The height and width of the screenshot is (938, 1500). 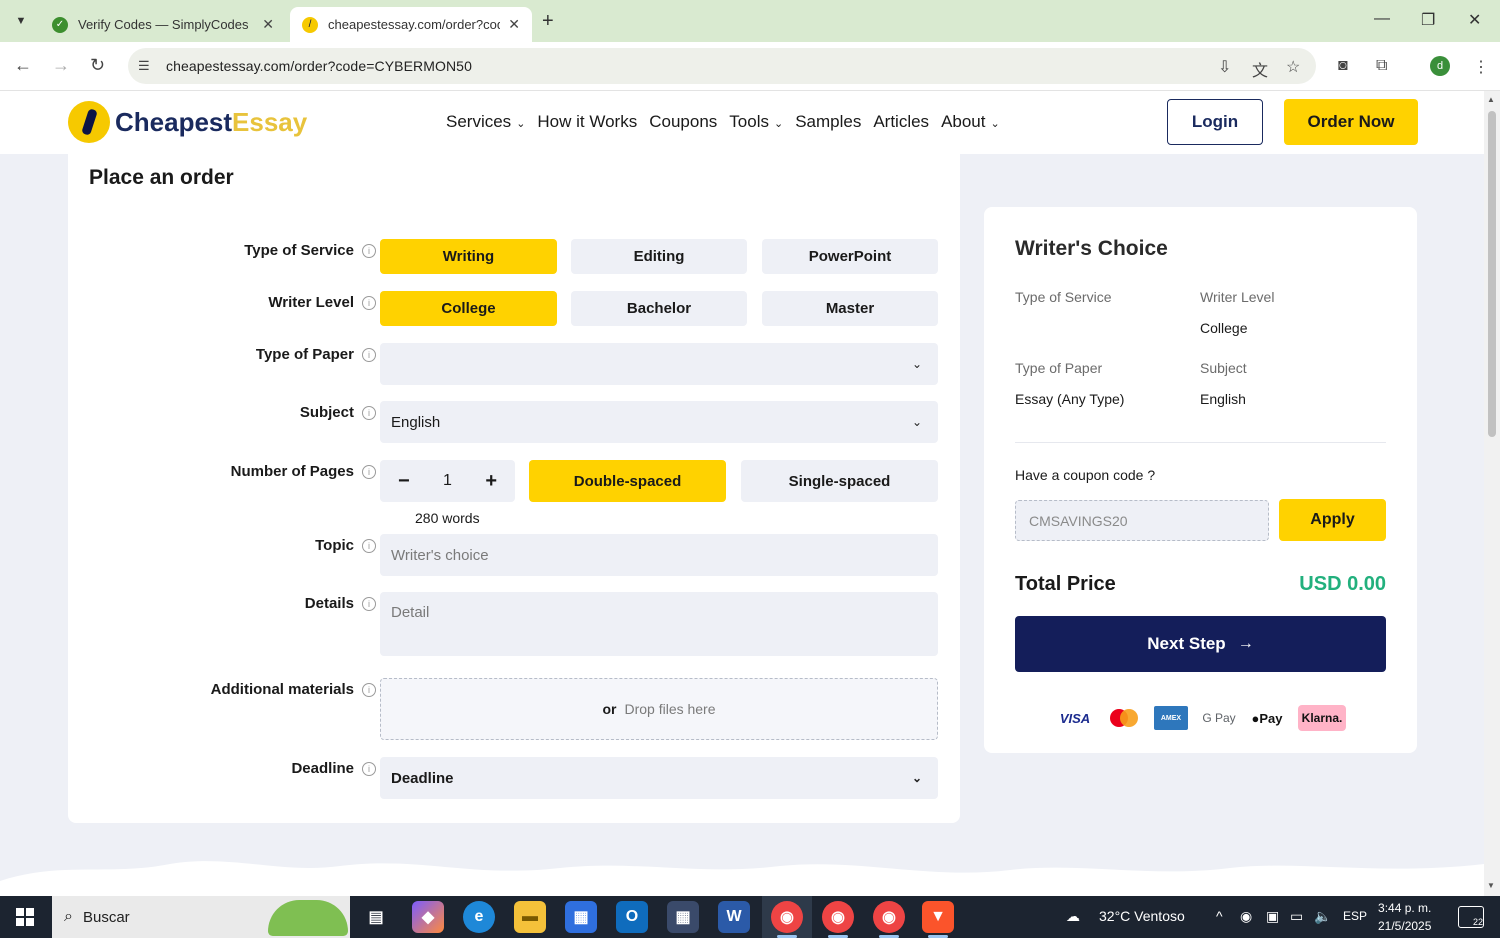 I want to click on weather-text: 32°C Ventoso, so click(x=1142, y=916).